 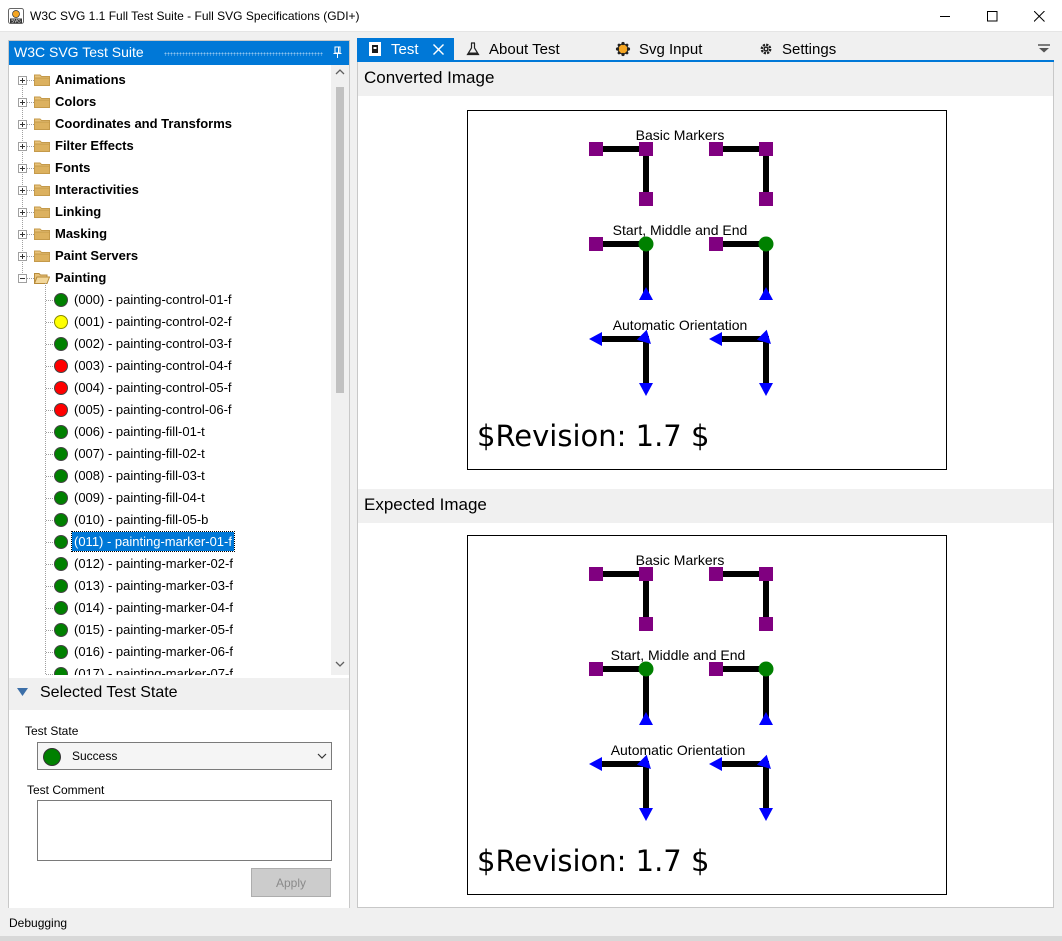 I want to click on tab-overflow-icon, so click(x=1044, y=48).